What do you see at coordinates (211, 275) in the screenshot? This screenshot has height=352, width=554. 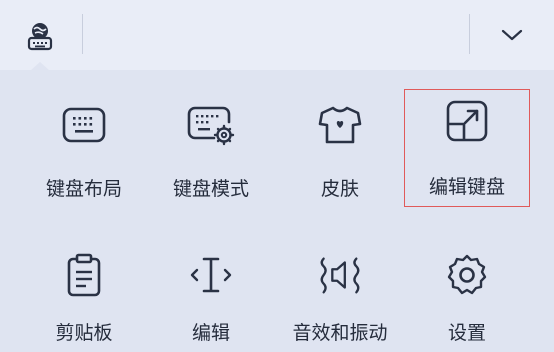 I see `text-cursor-icon` at bounding box center [211, 275].